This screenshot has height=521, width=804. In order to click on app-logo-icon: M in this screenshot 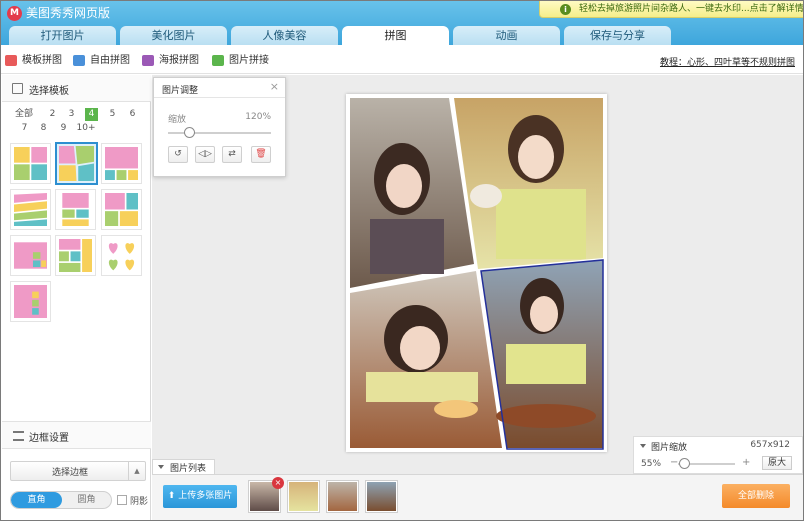, I will do `click(14, 13)`.